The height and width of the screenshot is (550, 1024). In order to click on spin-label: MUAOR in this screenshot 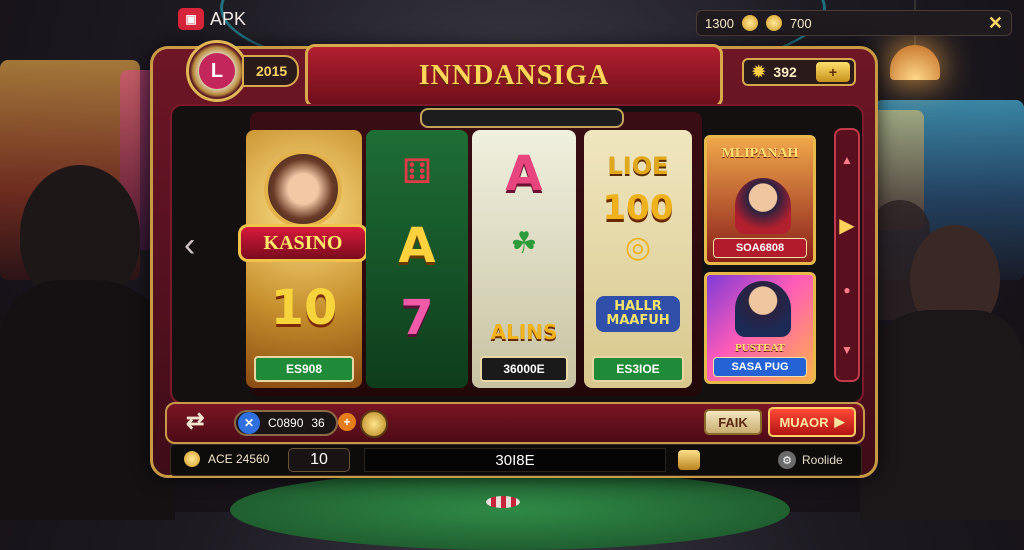, I will do `click(804, 422)`.